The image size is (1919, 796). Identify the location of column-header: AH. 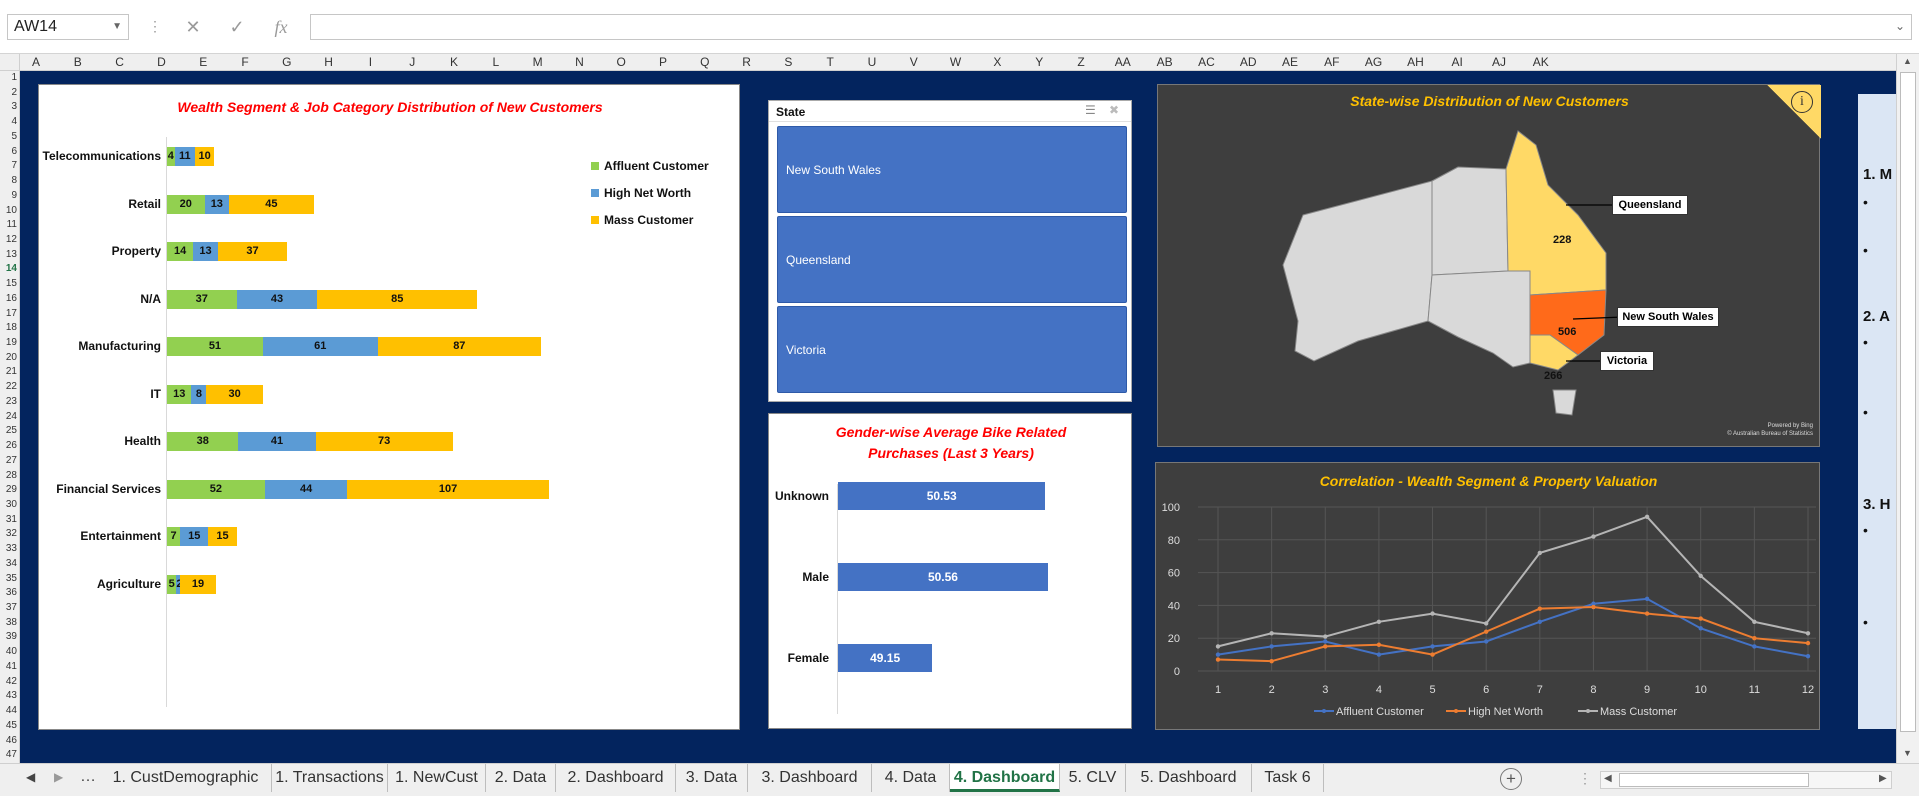
(1416, 62).